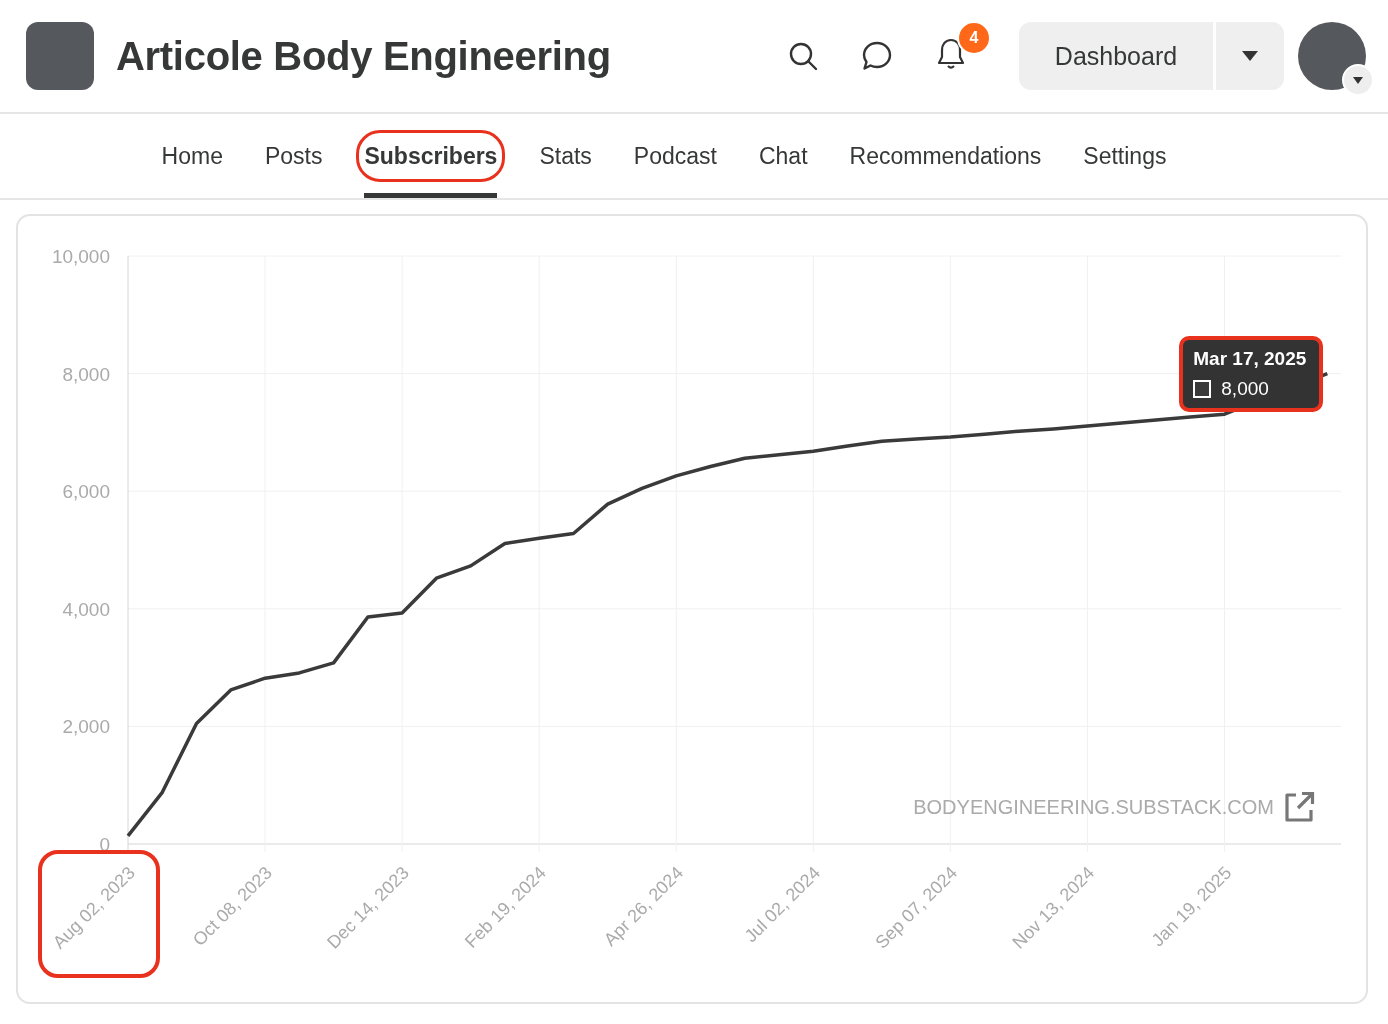 The image size is (1388, 1024). Describe the element at coordinates (431, 156) in the screenshot. I see `nav-tab: Subscribers` at that location.